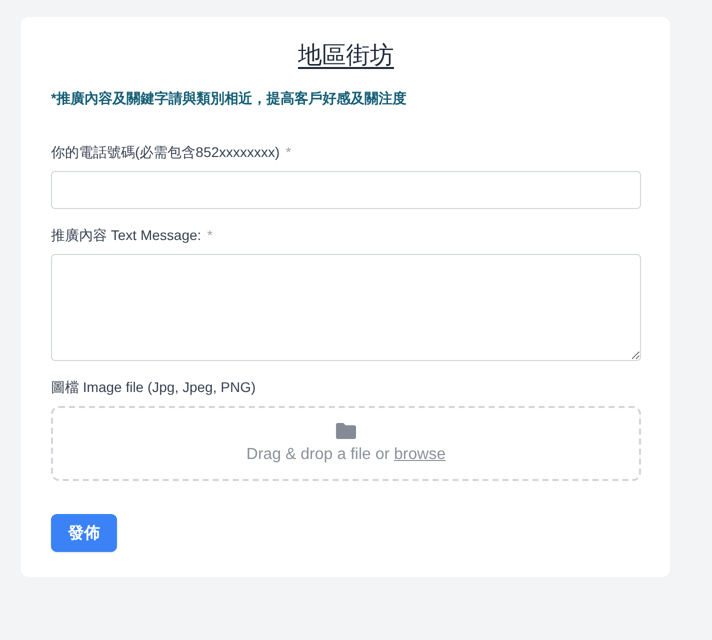 The height and width of the screenshot is (640, 712). What do you see at coordinates (229, 98) in the screenshot?
I see `notice-text: *推廣內容及關鍵字請與類別相近，提高客戶好感及關注度` at bounding box center [229, 98].